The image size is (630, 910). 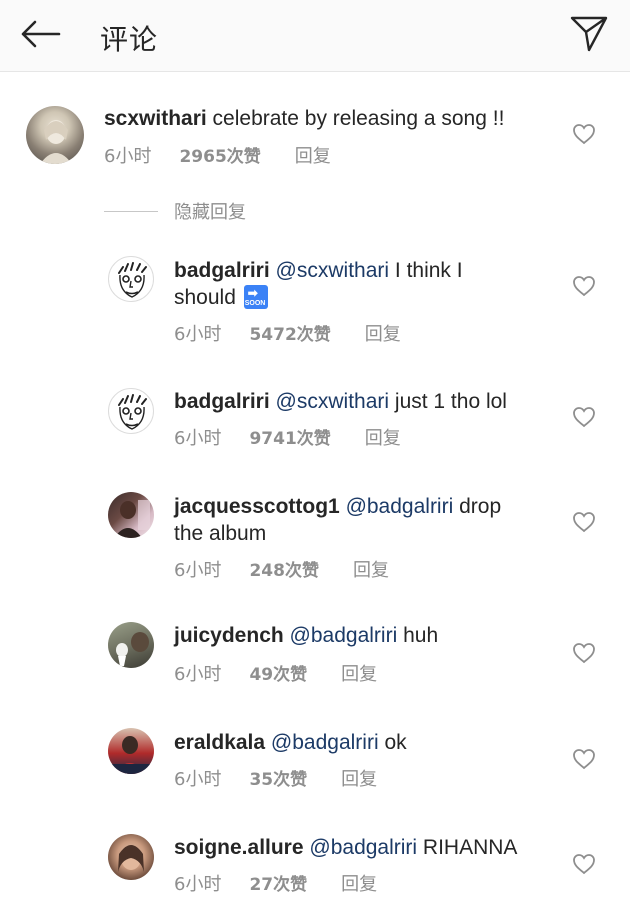 What do you see at coordinates (467, 847) in the screenshot?
I see `reply-text: RIHANNA` at bounding box center [467, 847].